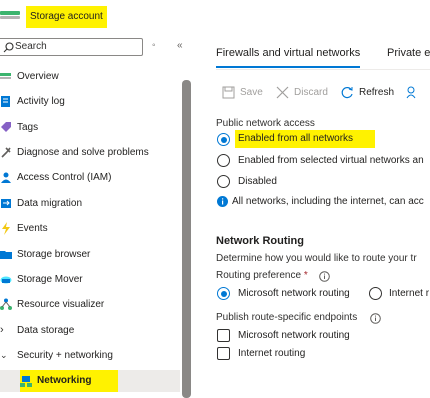  What do you see at coordinates (294, 293) in the screenshot?
I see `option-microsoft-routing: Microsoft network routing` at bounding box center [294, 293].